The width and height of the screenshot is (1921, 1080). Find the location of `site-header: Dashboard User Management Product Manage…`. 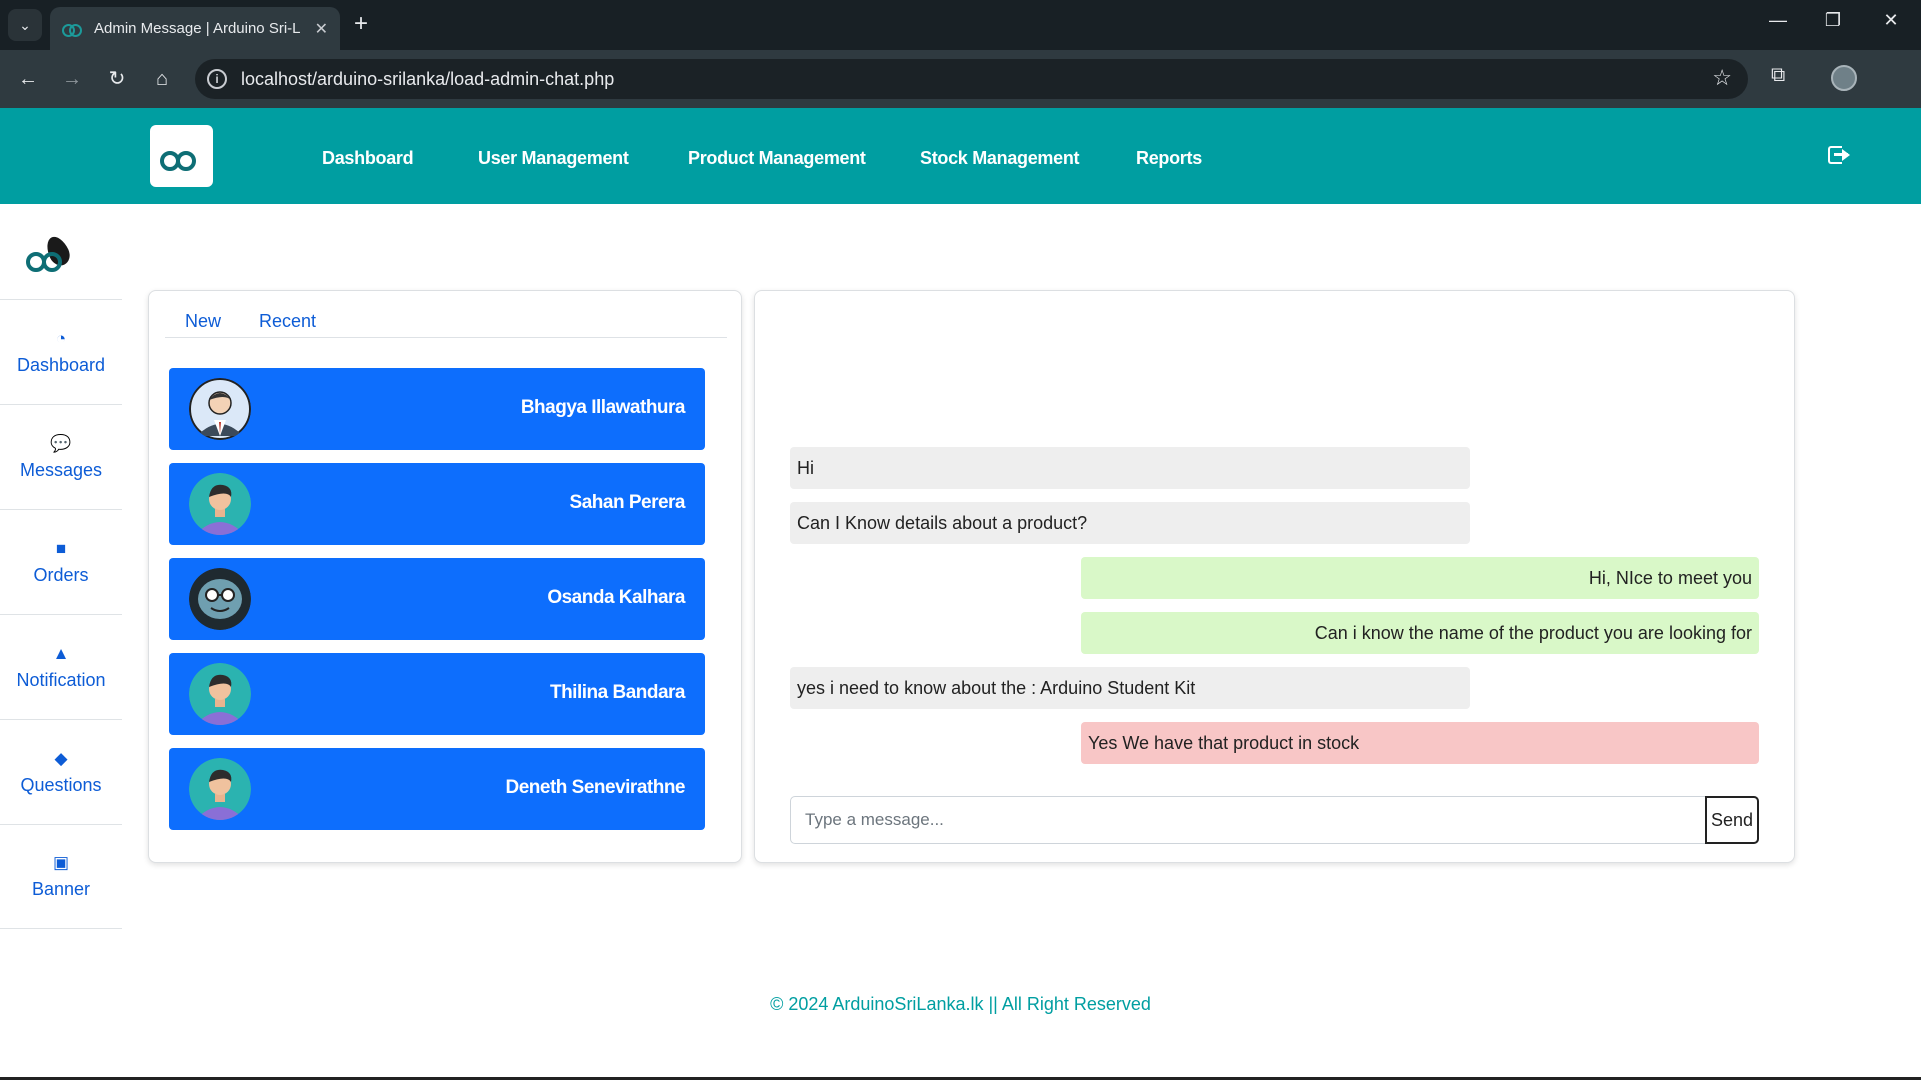

site-header: Dashboard User Management Product Manage… is located at coordinates (960, 156).